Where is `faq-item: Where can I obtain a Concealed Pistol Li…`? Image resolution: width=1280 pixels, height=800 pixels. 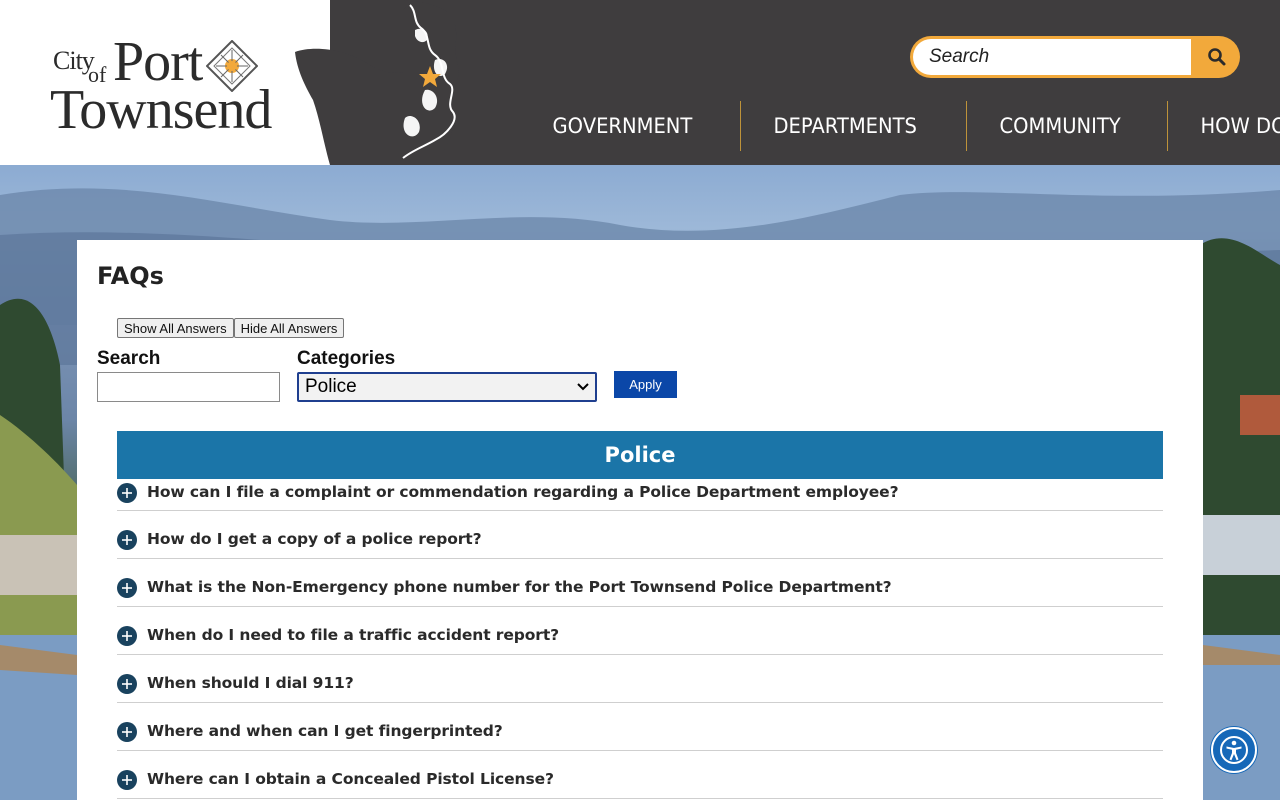 faq-item: Where can I obtain a Concealed Pistol Li… is located at coordinates (640, 775).